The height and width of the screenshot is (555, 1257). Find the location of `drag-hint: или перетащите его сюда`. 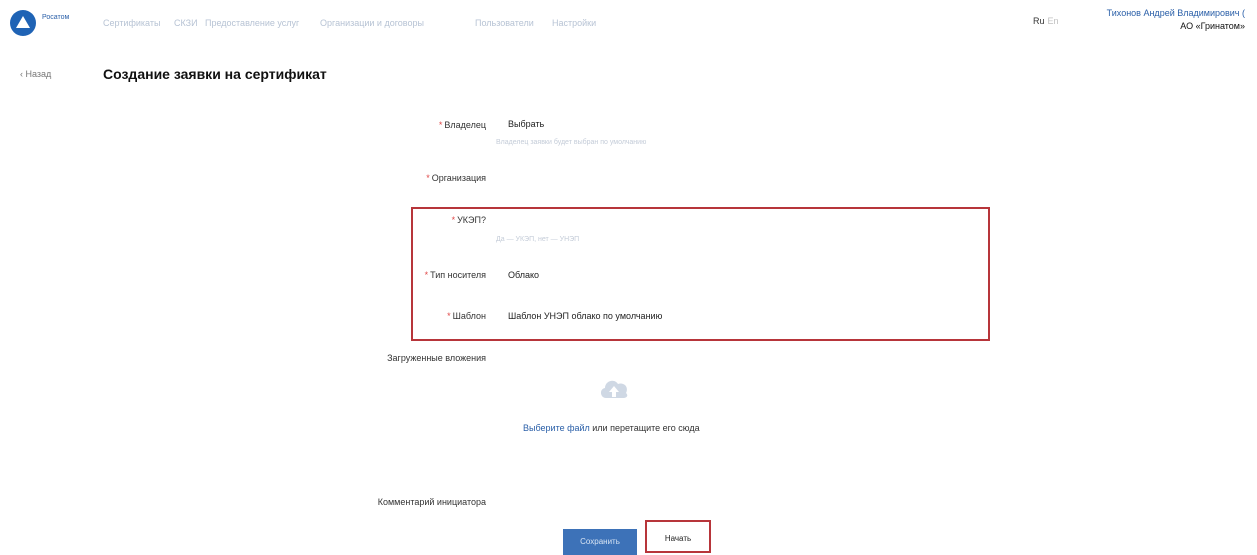

drag-hint: или перетащите его сюда is located at coordinates (644, 428).